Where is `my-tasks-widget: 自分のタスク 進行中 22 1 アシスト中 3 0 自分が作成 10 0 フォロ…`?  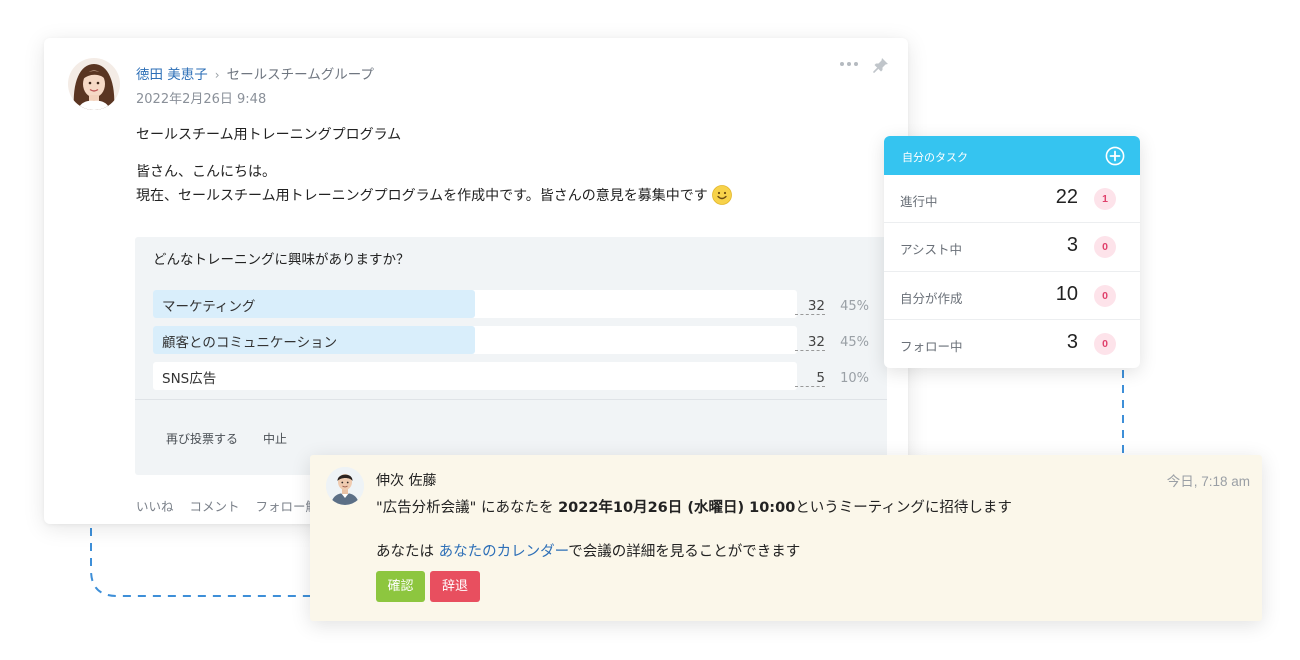 my-tasks-widget: 自分のタスク 進行中 22 1 アシスト中 3 0 自分が作成 10 0 フォロ… is located at coordinates (1012, 252).